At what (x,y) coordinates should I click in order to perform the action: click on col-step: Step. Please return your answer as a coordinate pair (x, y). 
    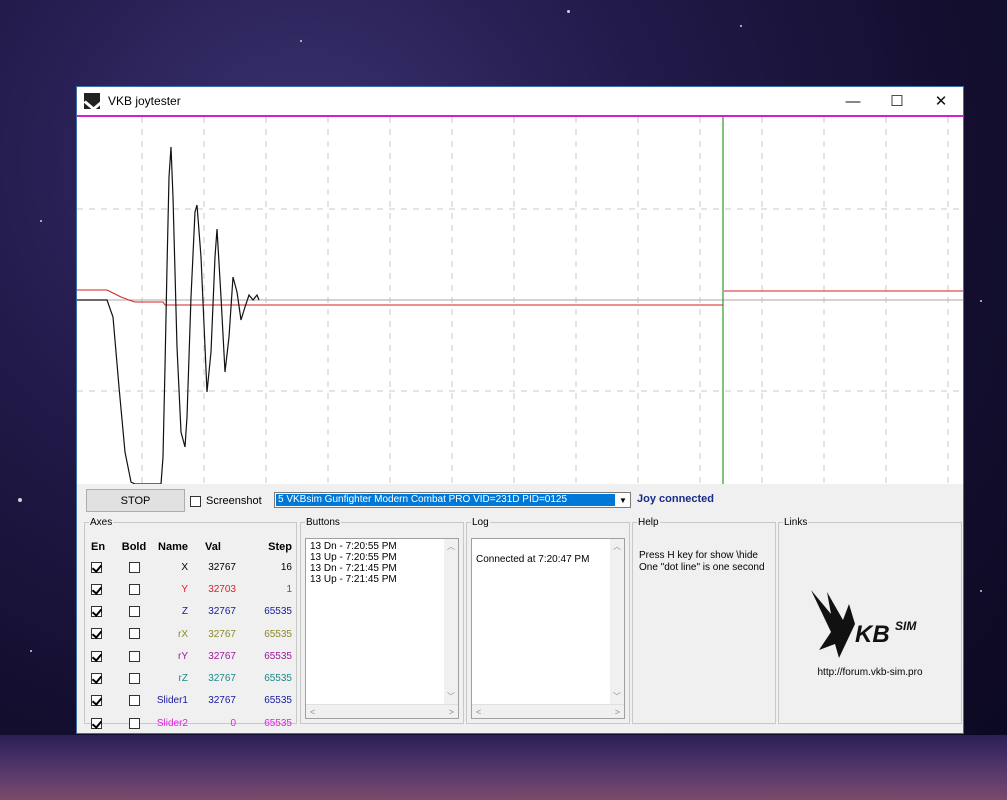
    Looking at the image, I should click on (280, 547).